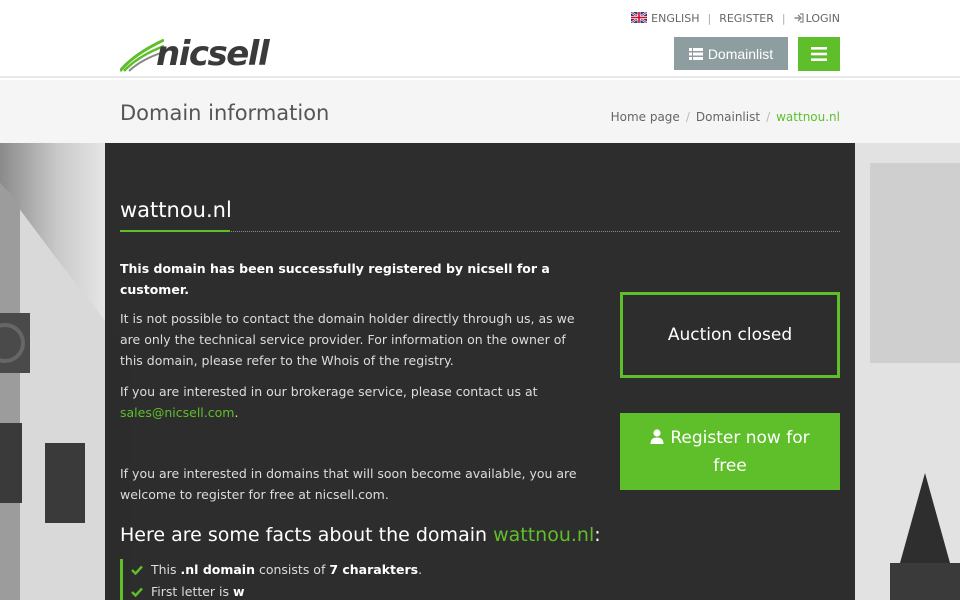 Image resolution: width=960 pixels, height=600 pixels. What do you see at coordinates (176, 210) in the screenshot?
I see `domain-name-heading: wattnou.nl` at bounding box center [176, 210].